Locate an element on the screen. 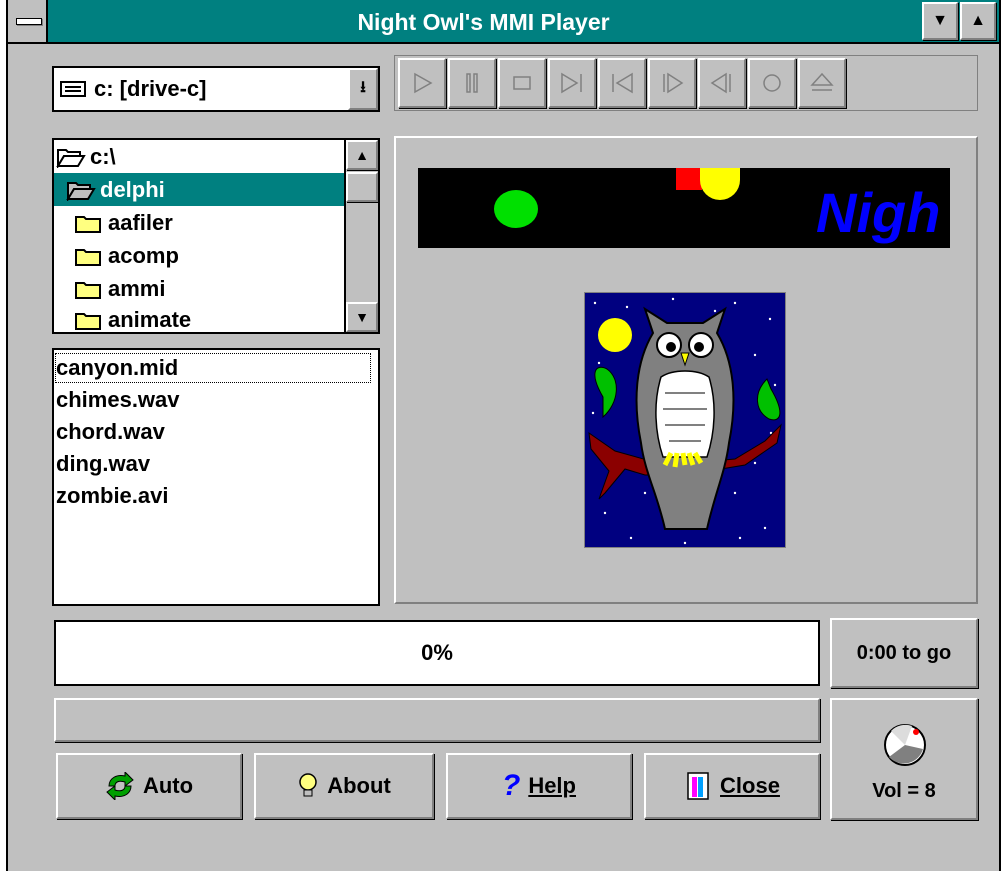 The height and width of the screenshot is (871, 1003). dir-label: animate is located at coordinates (150, 319).